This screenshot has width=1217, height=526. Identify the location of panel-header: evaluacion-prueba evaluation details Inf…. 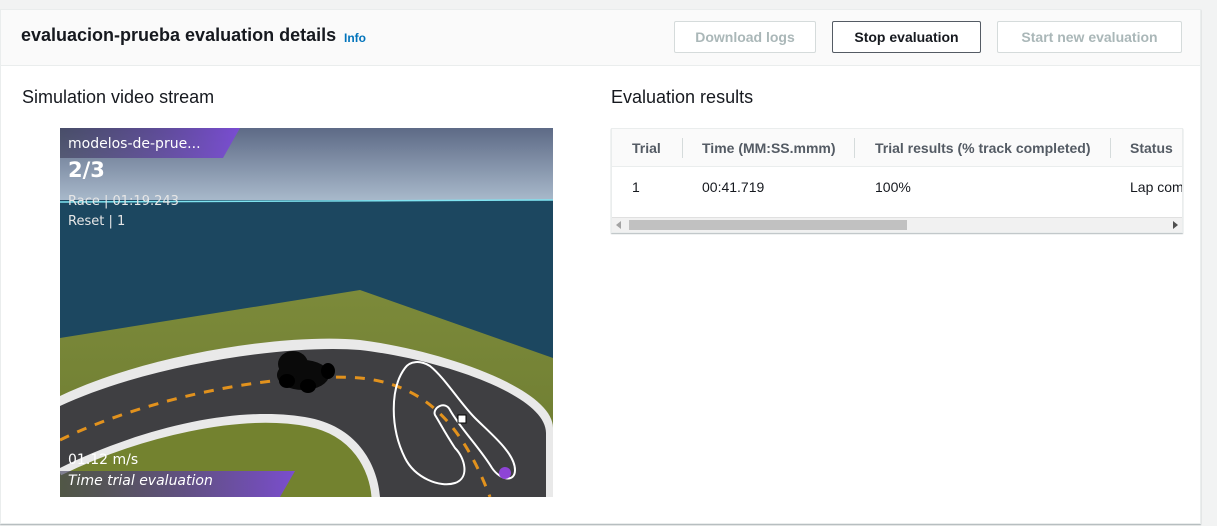
(600, 38).